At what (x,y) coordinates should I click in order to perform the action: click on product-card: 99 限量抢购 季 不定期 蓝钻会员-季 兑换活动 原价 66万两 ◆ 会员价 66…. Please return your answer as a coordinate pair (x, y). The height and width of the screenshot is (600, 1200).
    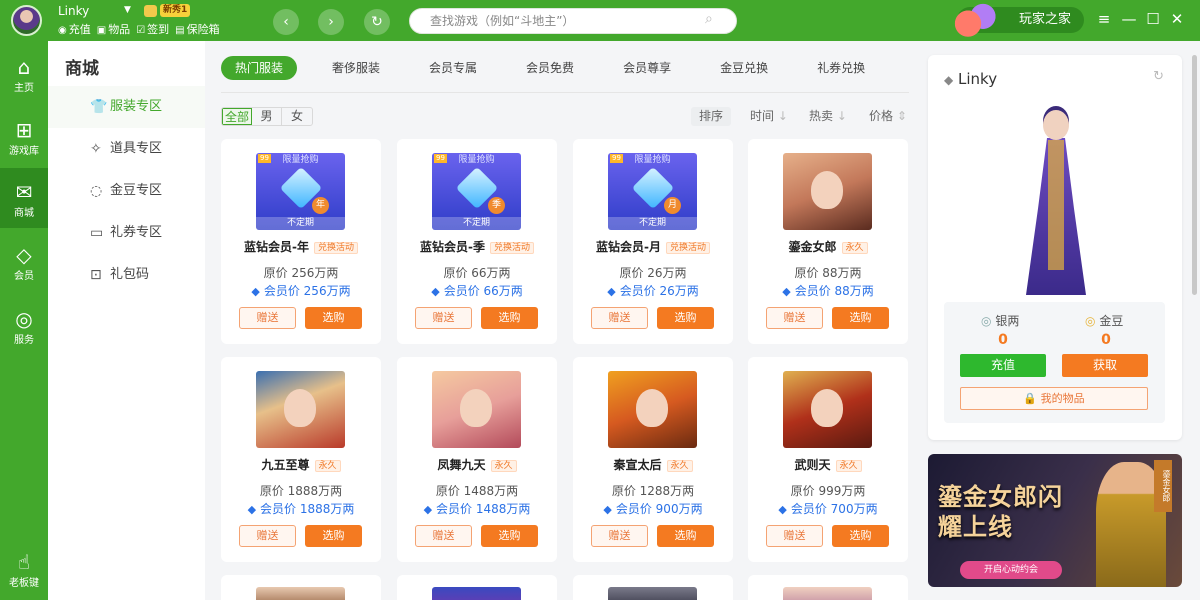
    Looking at the image, I should click on (477, 241).